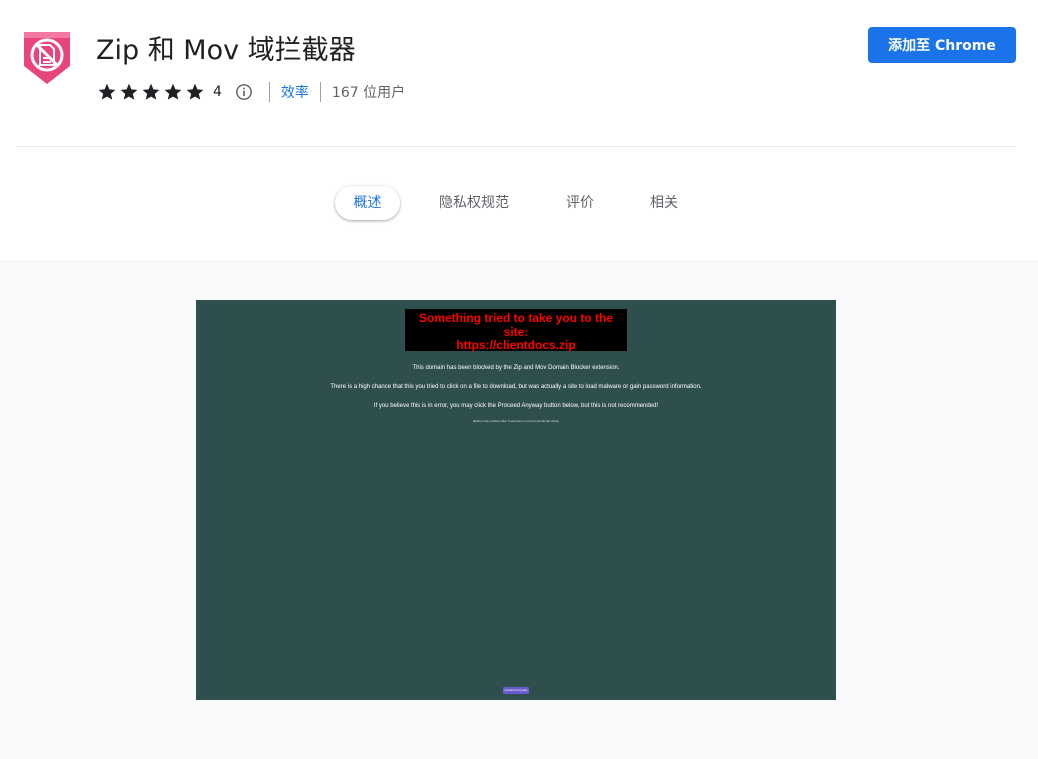 This screenshot has height=759, width=1038. Describe the element at coordinates (664, 203) in the screenshot. I see `tab-related: 相关` at that location.